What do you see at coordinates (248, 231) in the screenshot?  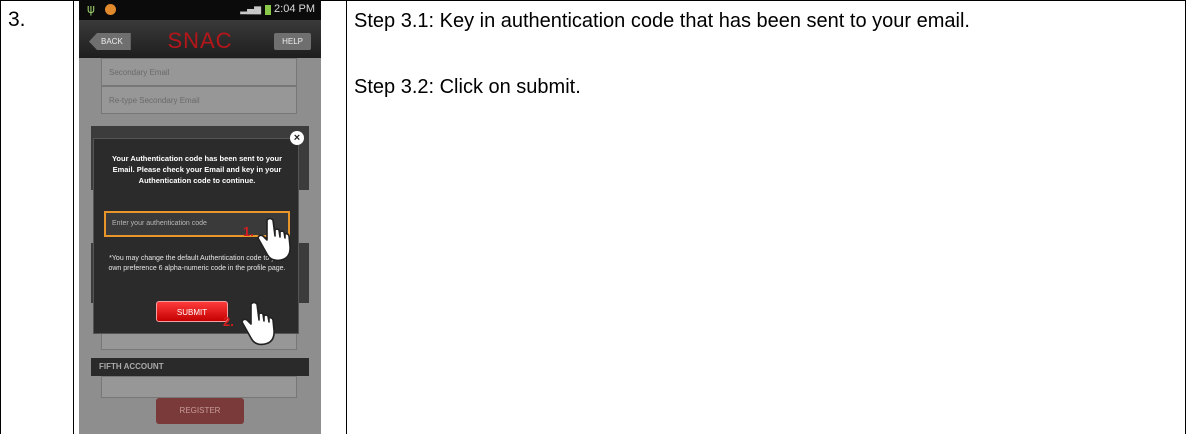 I see `callout-number-1: 1.` at bounding box center [248, 231].